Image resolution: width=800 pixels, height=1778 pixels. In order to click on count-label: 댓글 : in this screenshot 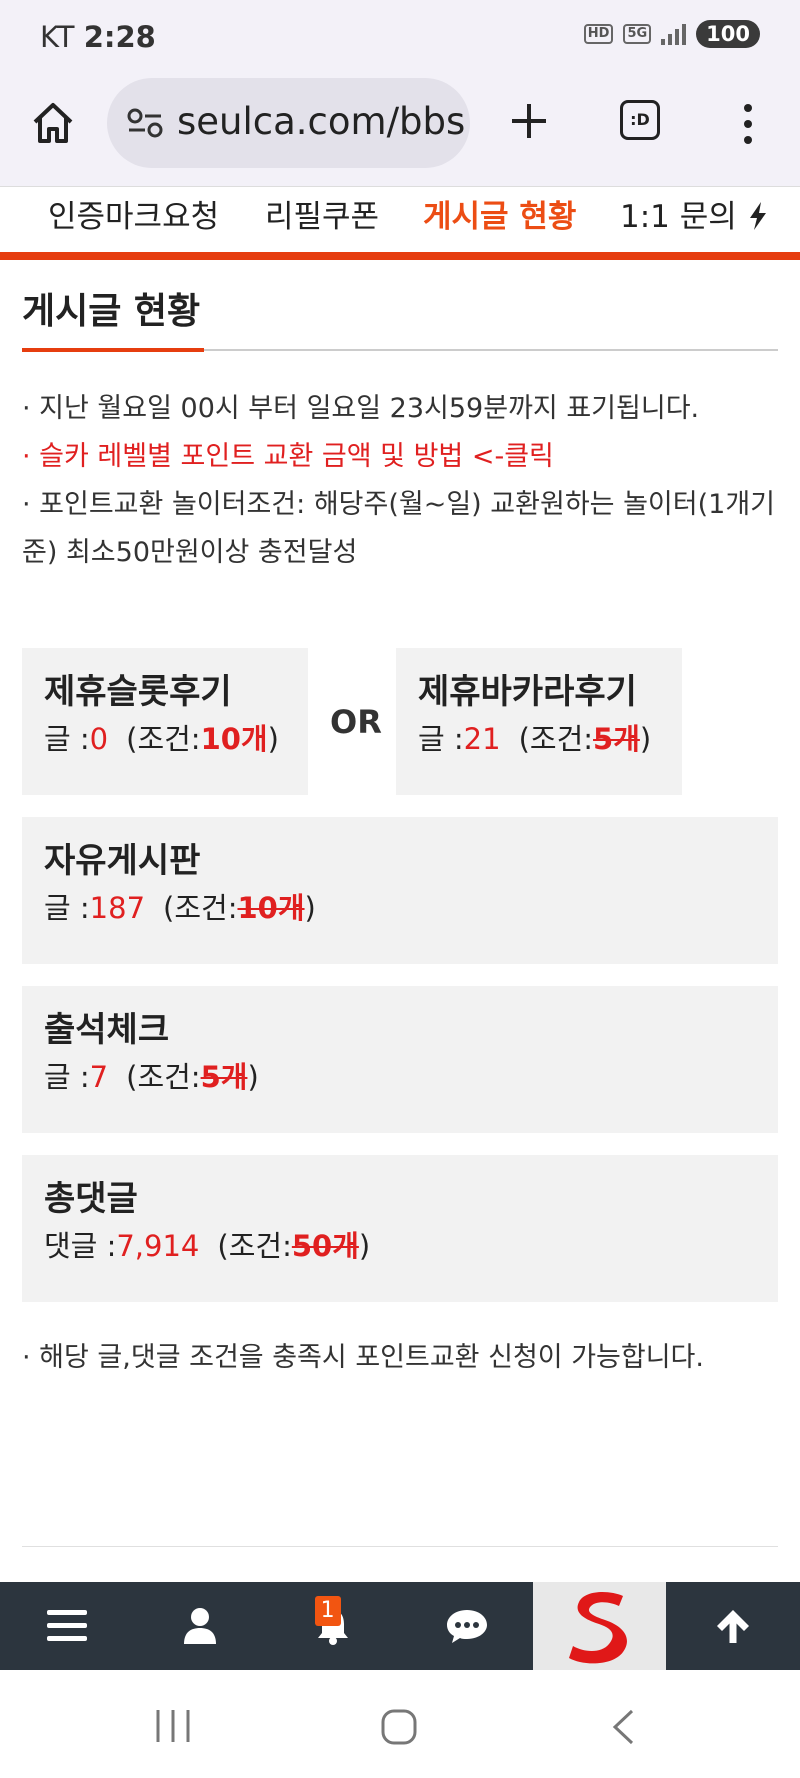, I will do `click(80, 1246)`.